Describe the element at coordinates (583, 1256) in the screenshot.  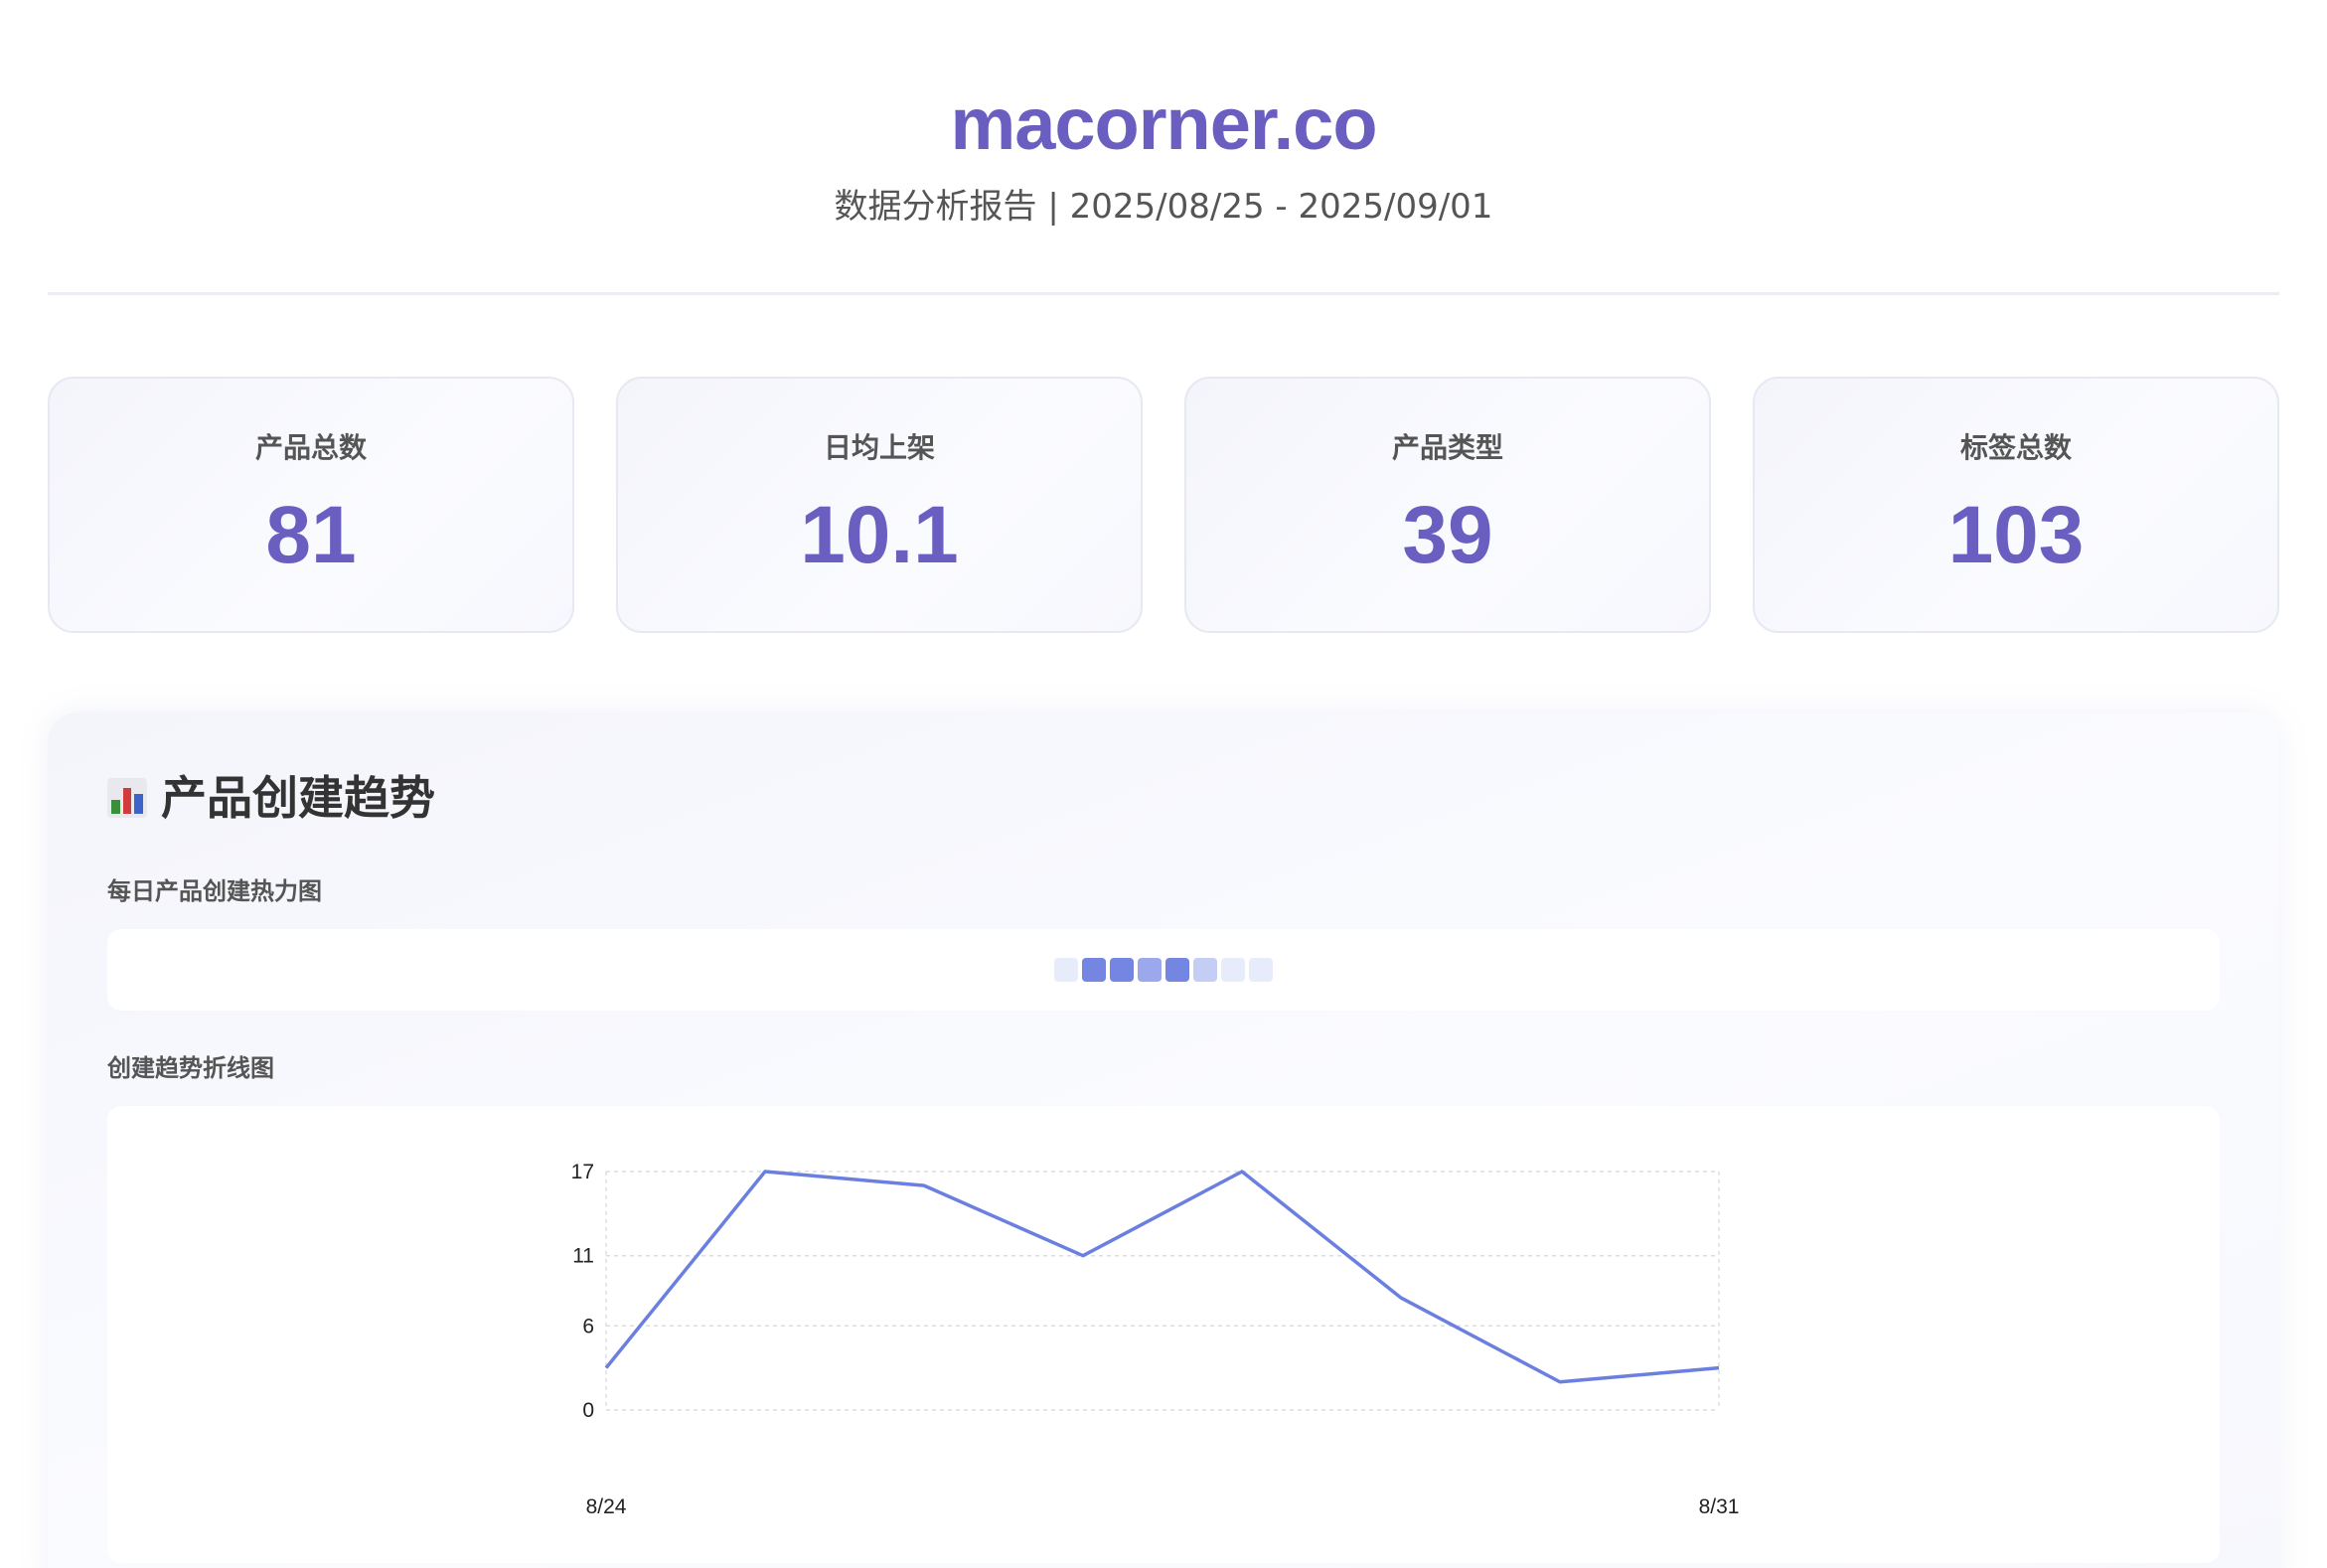
I see `y-tick-label: 11` at that location.